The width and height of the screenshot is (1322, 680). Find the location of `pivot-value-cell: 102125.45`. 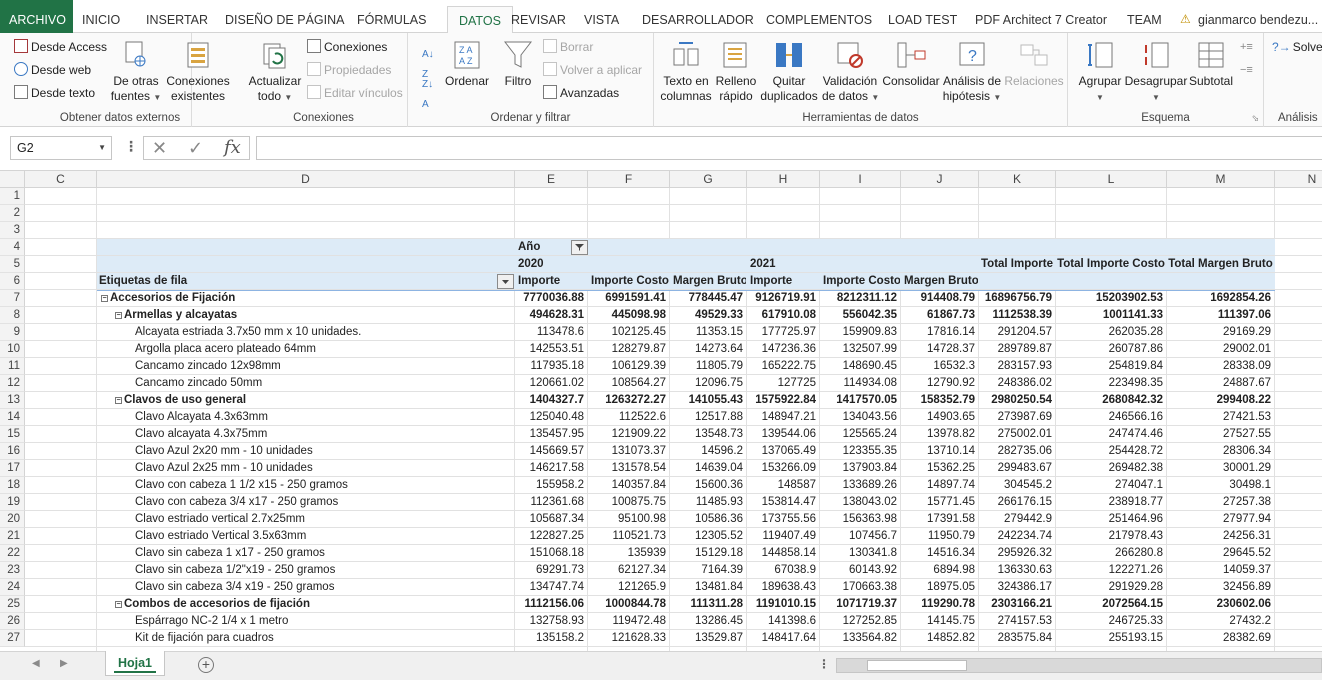

pivot-value-cell: 102125.45 is located at coordinates (628, 332).